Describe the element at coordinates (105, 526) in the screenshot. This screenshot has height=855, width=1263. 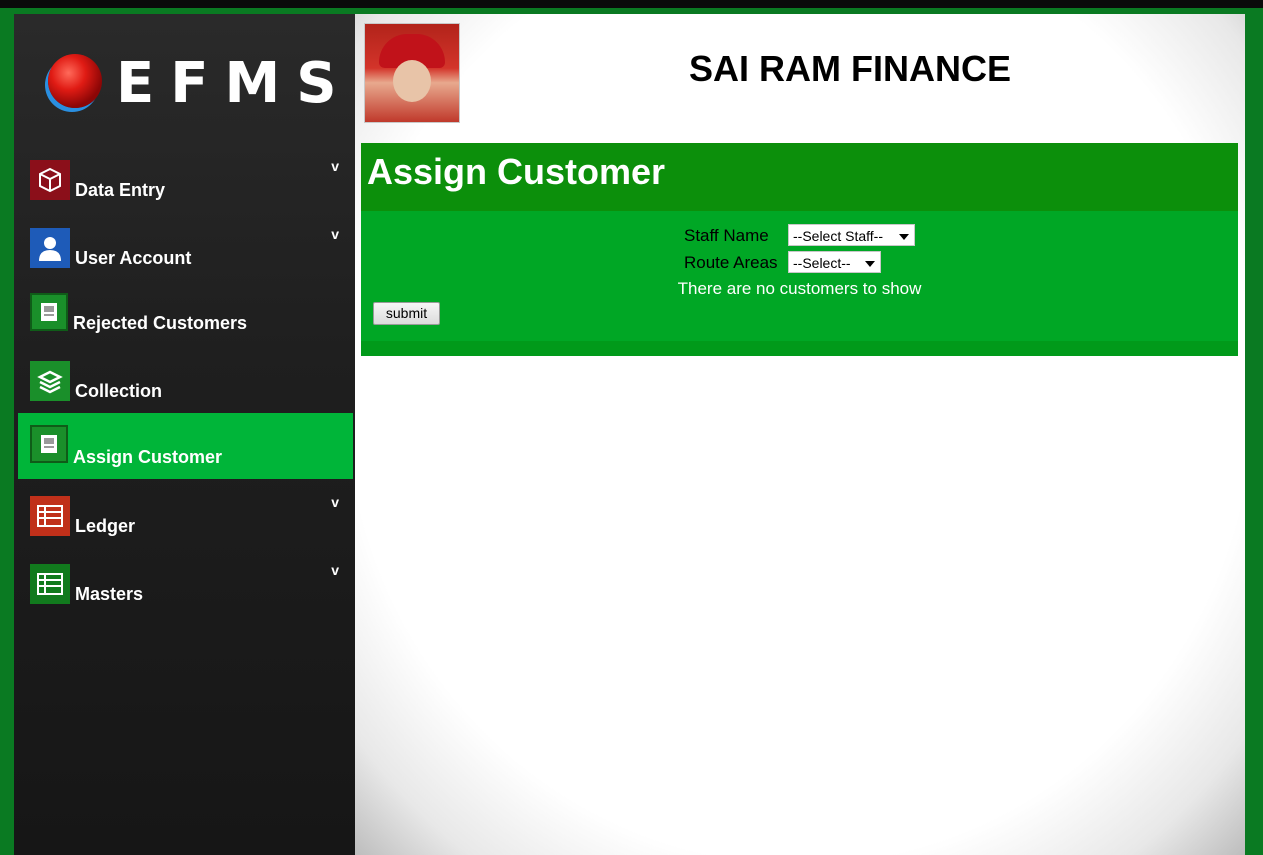
I see `sidebar-item-label: Ledger` at that location.